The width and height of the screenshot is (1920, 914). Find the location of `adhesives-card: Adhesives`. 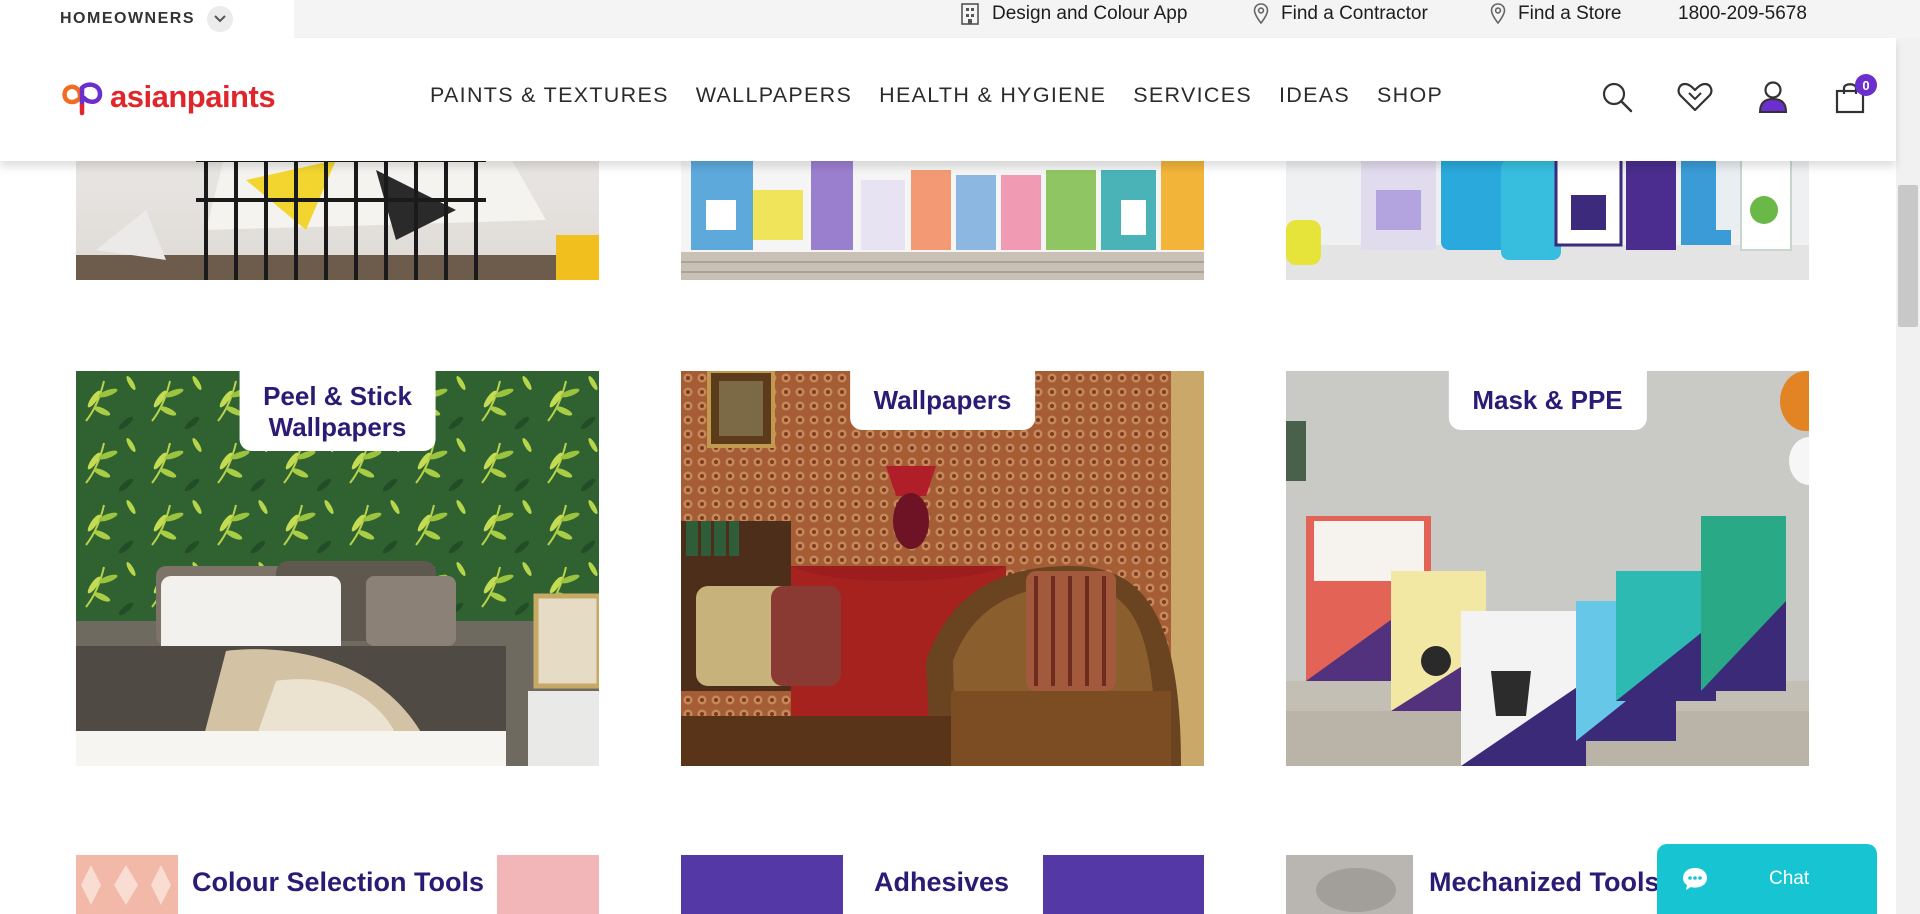

adhesives-card: Adhesives is located at coordinates (942, 884).